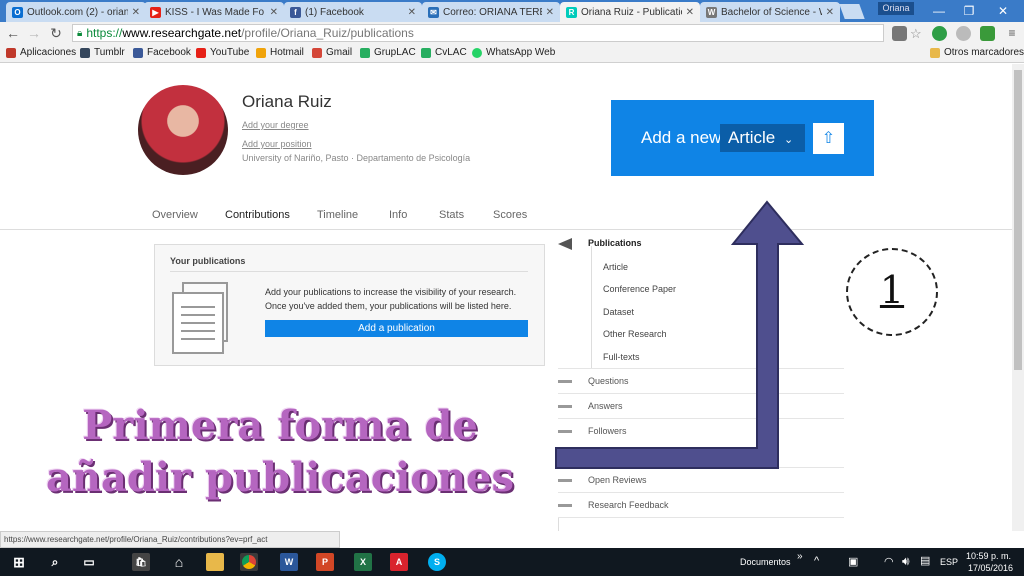  What do you see at coordinates (852, 11) in the screenshot?
I see `new-tab-button` at bounding box center [852, 11].